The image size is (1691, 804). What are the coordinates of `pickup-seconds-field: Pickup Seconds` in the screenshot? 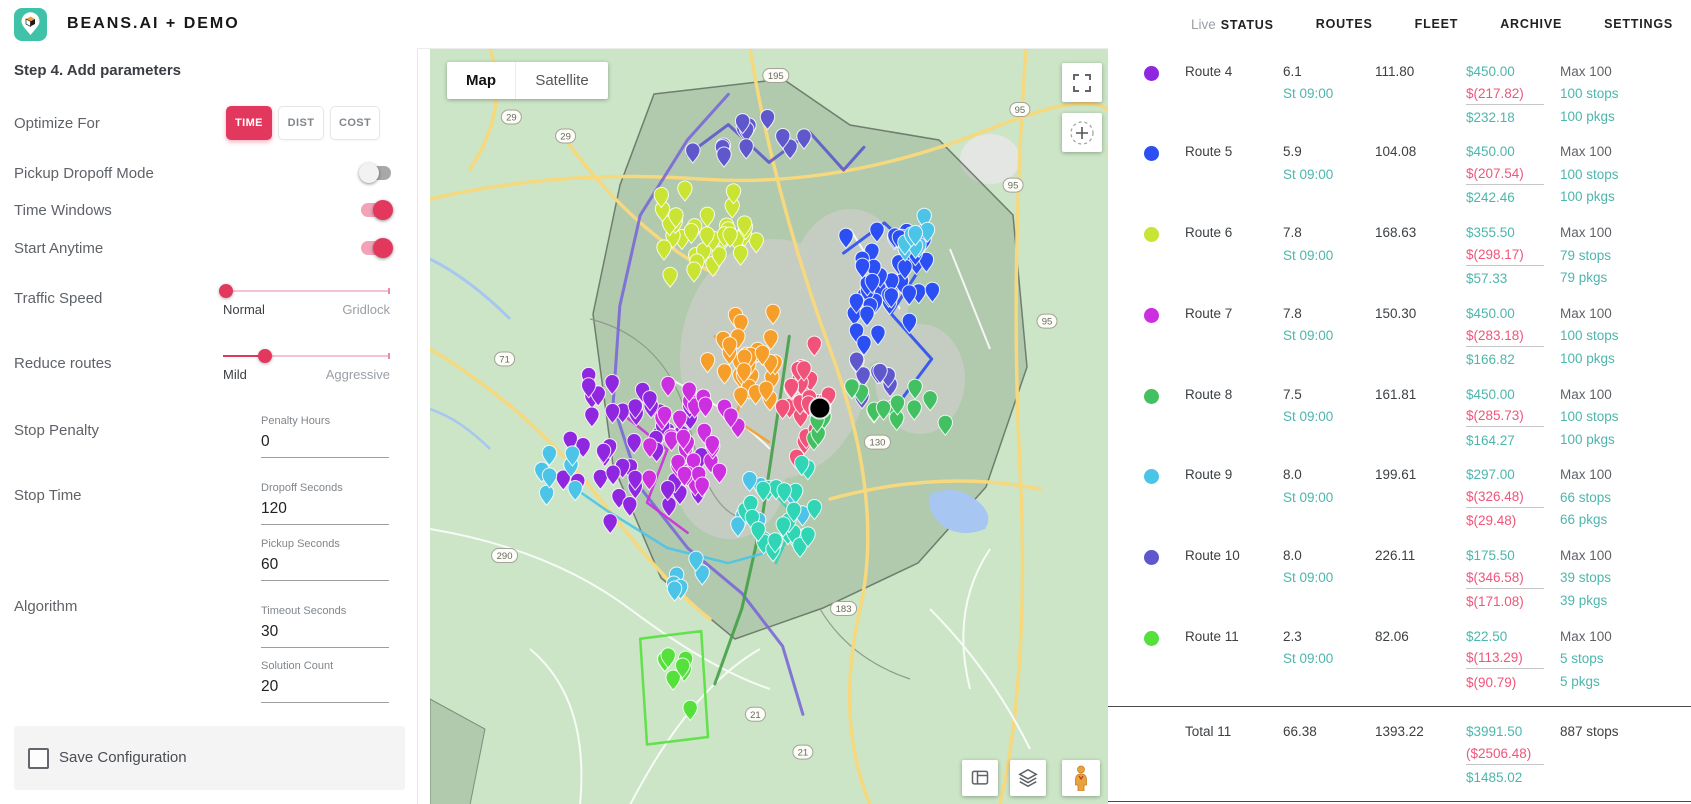 It's located at (325, 559).